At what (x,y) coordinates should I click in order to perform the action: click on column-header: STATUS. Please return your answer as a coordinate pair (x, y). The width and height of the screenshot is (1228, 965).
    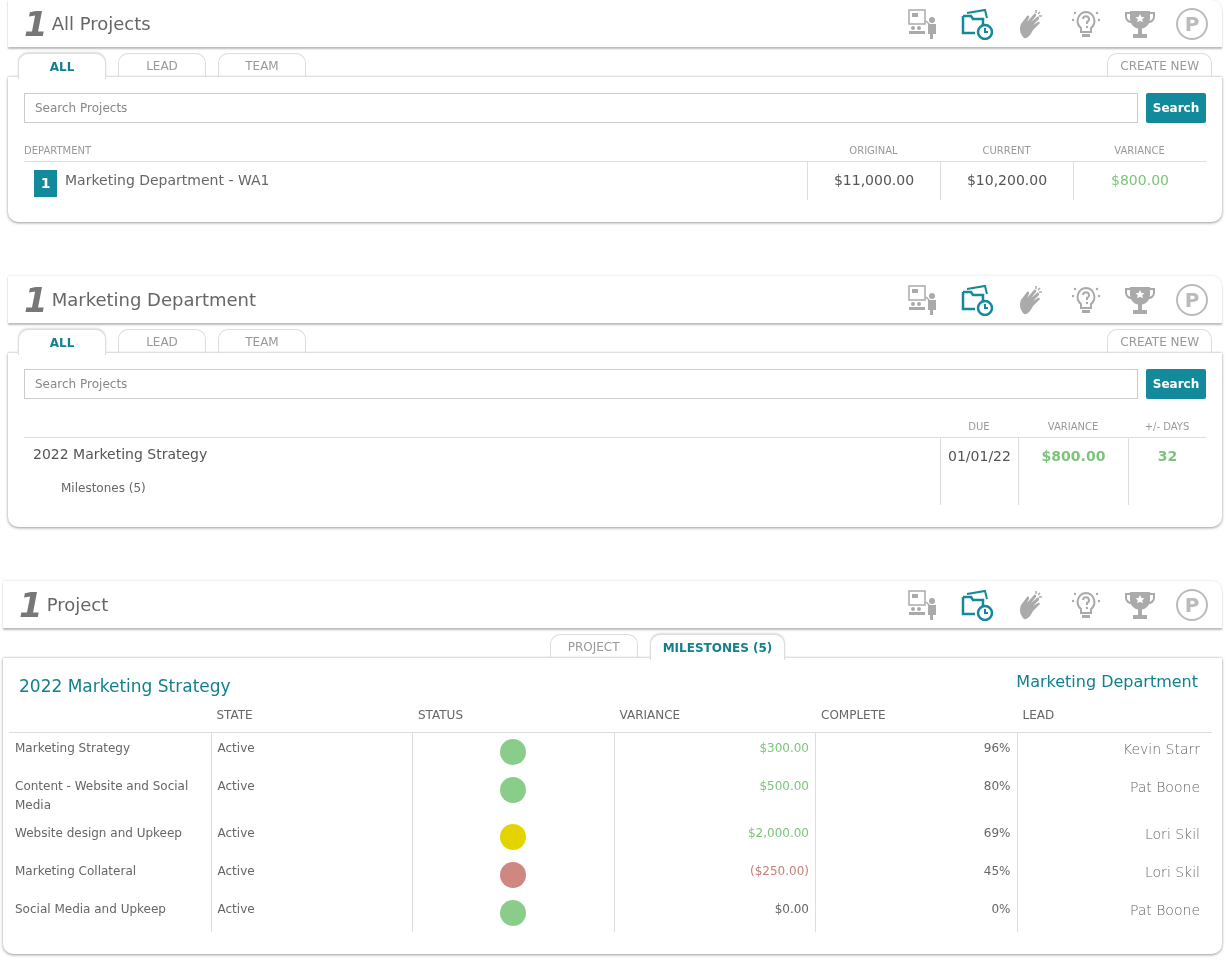
    Looking at the image, I should click on (441, 715).